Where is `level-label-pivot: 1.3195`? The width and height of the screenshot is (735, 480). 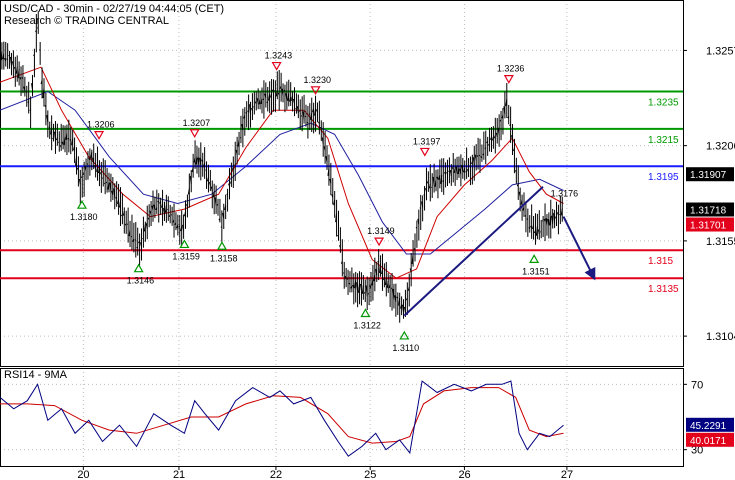 level-label-pivot: 1.3195 is located at coordinates (663, 177).